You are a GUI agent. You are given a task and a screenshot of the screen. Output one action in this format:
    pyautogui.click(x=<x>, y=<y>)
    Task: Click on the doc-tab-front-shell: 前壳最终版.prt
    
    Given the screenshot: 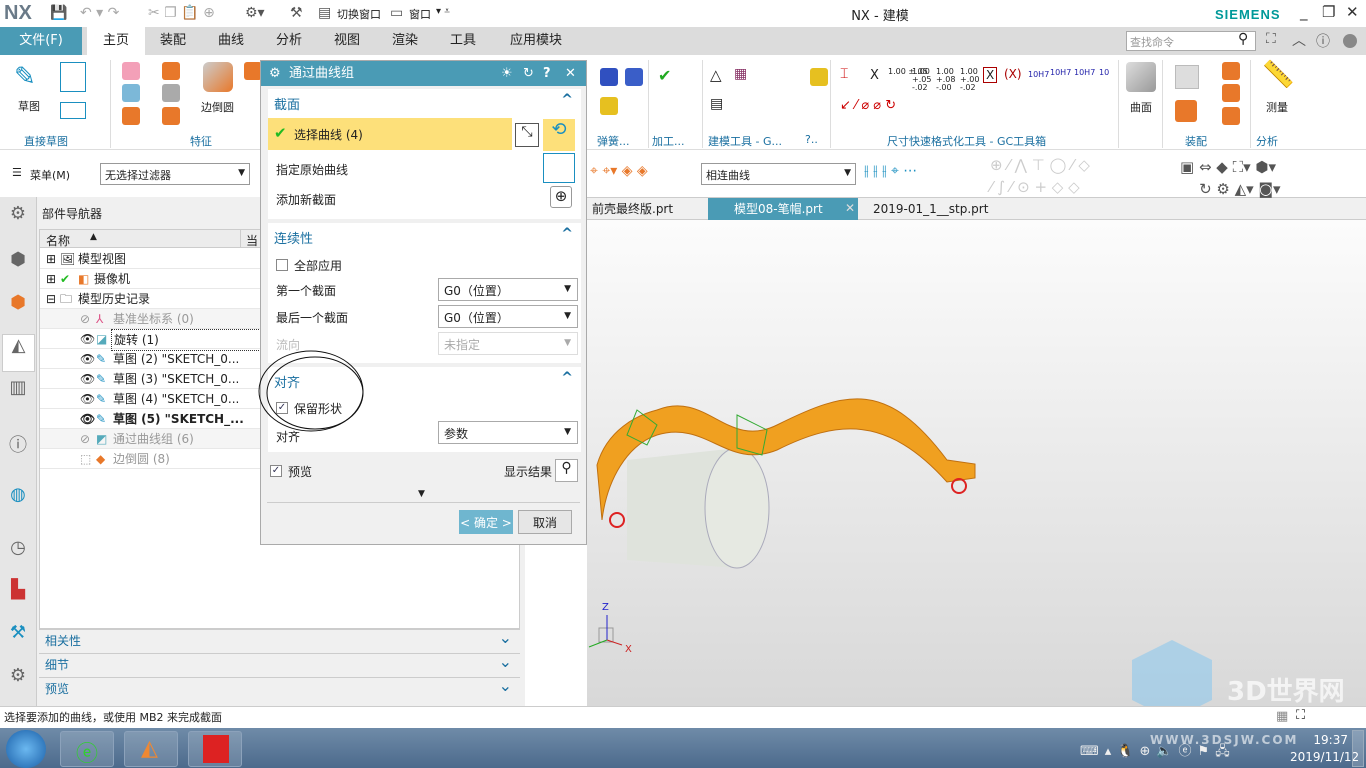 What is the action you would take?
    pyautogui.click(x=632, y=209)
    